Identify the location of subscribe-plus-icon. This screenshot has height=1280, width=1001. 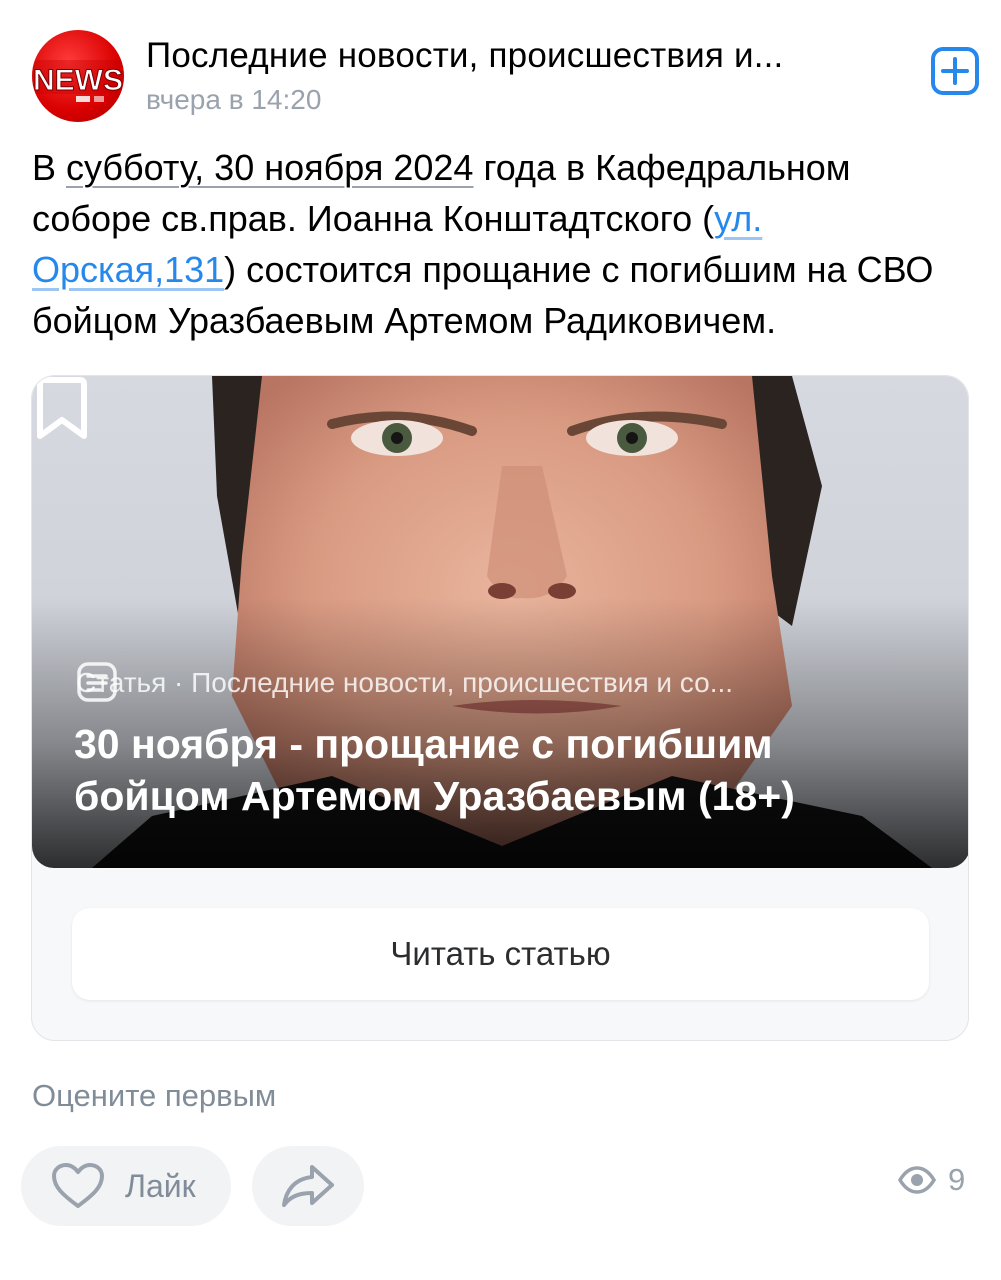
(955, 71).